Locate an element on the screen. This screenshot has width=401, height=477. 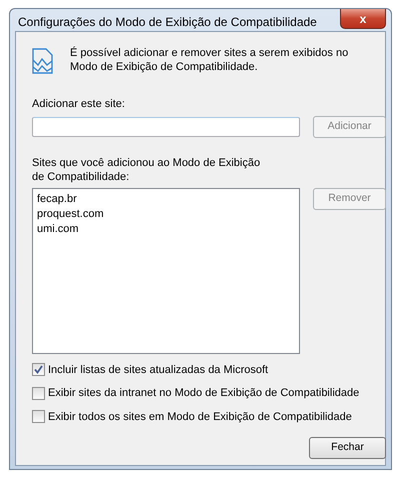
checkbox-label: Exibir todos os sites em Modo de Exibição de Compatibilidade is located at coordinates (200, 416).